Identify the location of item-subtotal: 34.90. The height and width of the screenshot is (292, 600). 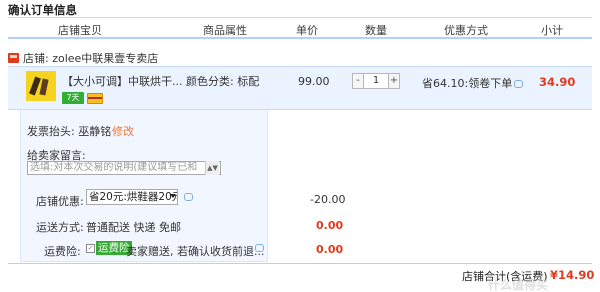
(557, 82).